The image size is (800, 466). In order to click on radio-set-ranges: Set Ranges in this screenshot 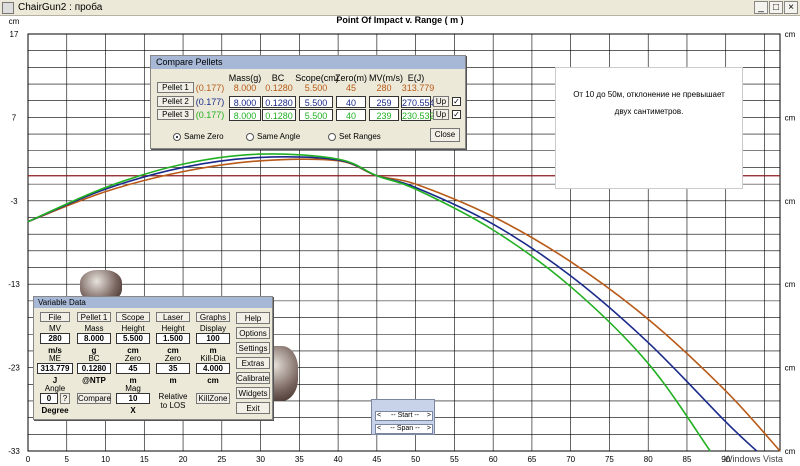, I will do `click(354, 136)`.